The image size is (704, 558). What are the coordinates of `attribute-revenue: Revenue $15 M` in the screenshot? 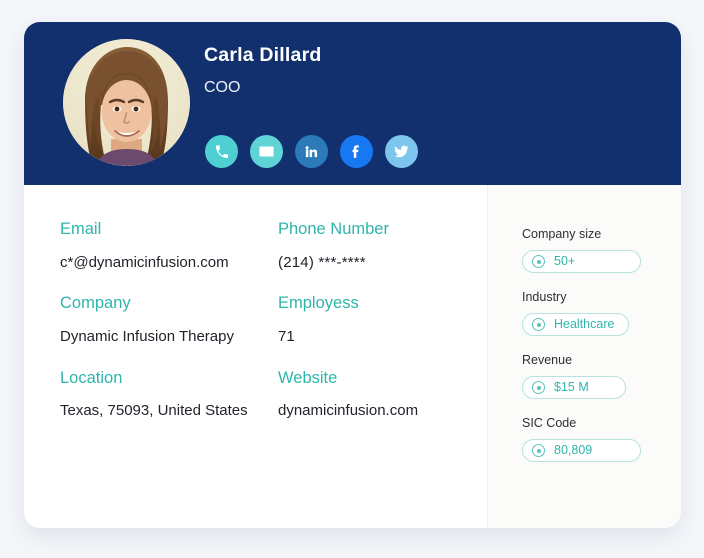 It's located at (601, 376).